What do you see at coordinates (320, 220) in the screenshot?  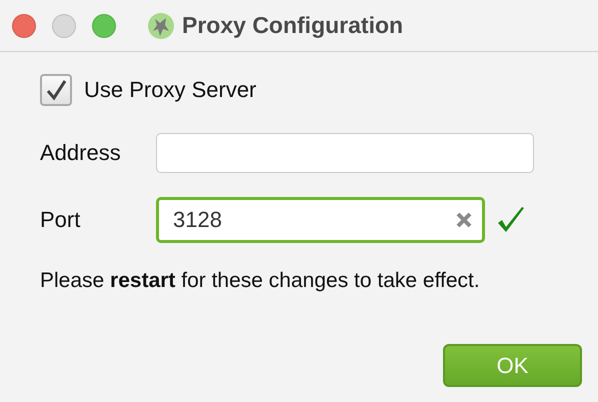 I see `port-field: 3128` at bounding box center [320, 220].